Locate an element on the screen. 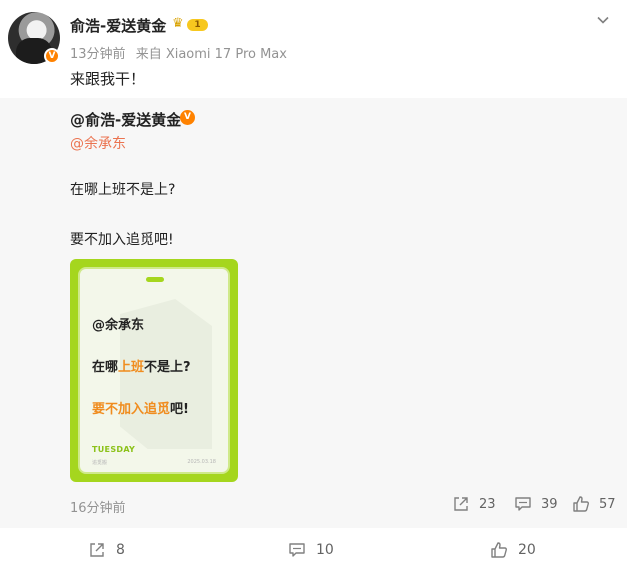 Image resolution: width=627 pixels, height=568 pixels. repost-repost-count: 23 is located at coordinates (487, 504).